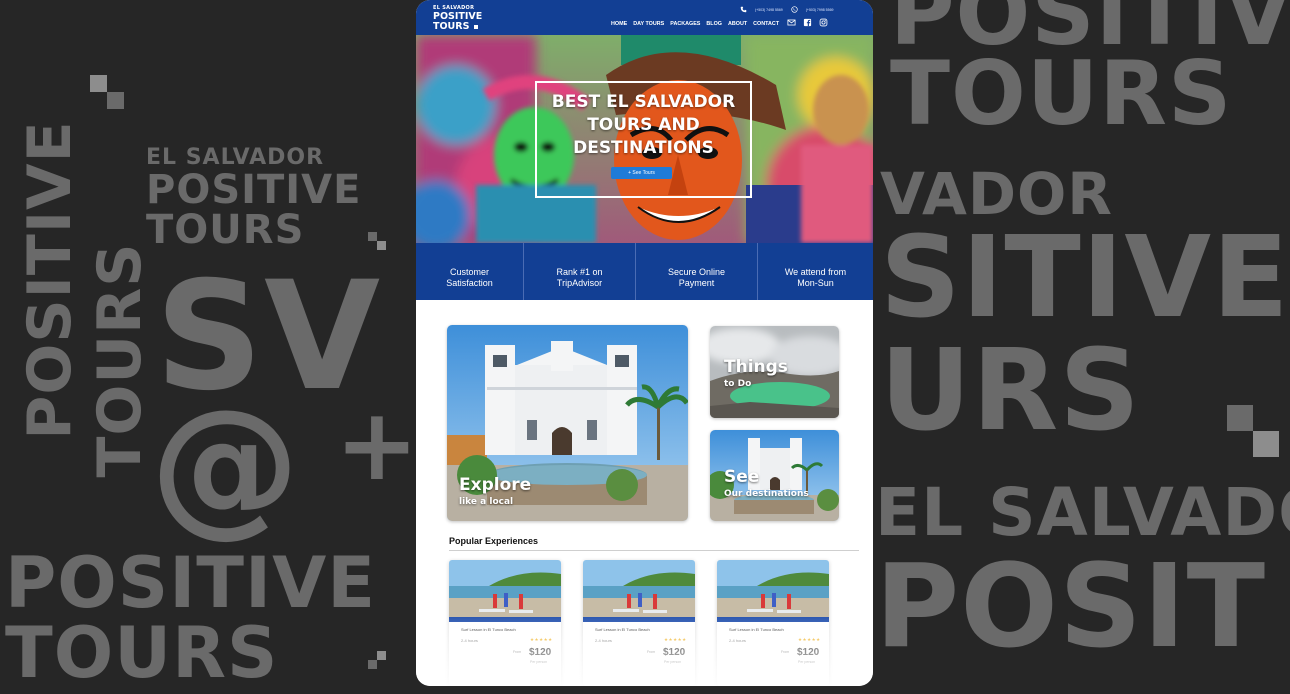 The width and height of the screenshot is (1290, 694). Describe the element at coordinates (235, 157) in the screenshot. I see `bg-logo-line1: EL SALVADOR` at that location.